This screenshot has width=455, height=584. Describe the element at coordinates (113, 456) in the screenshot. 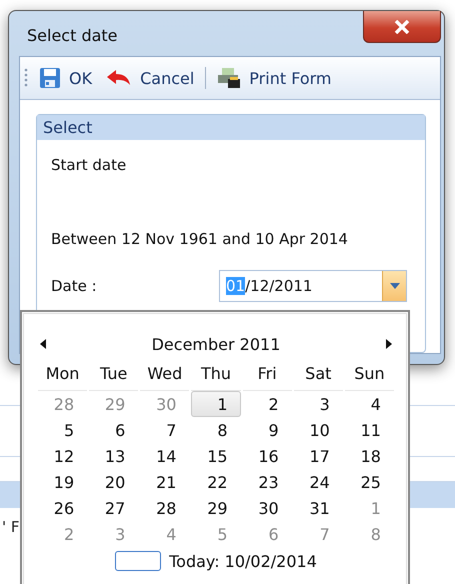

I see `day-cell: 13` at that location.